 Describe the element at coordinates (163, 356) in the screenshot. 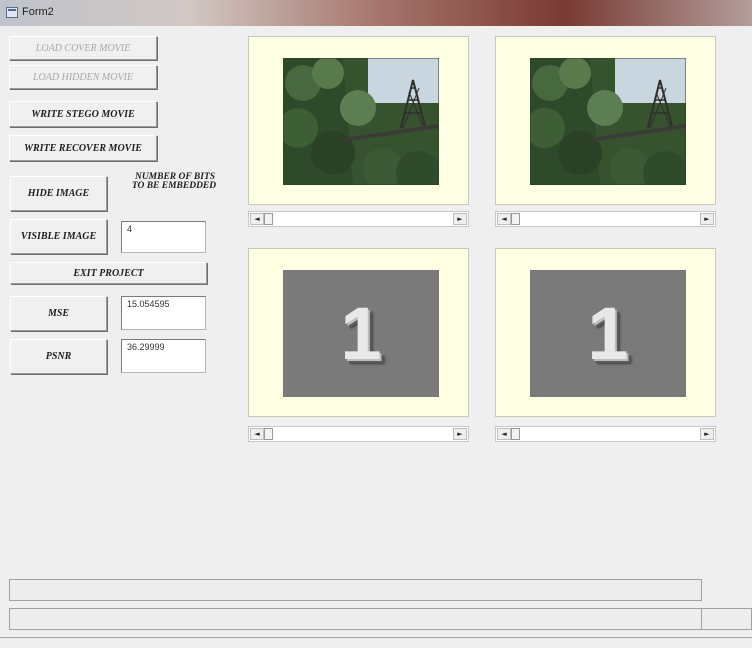

I see `psnr-value-field: 36.29999` at that location.